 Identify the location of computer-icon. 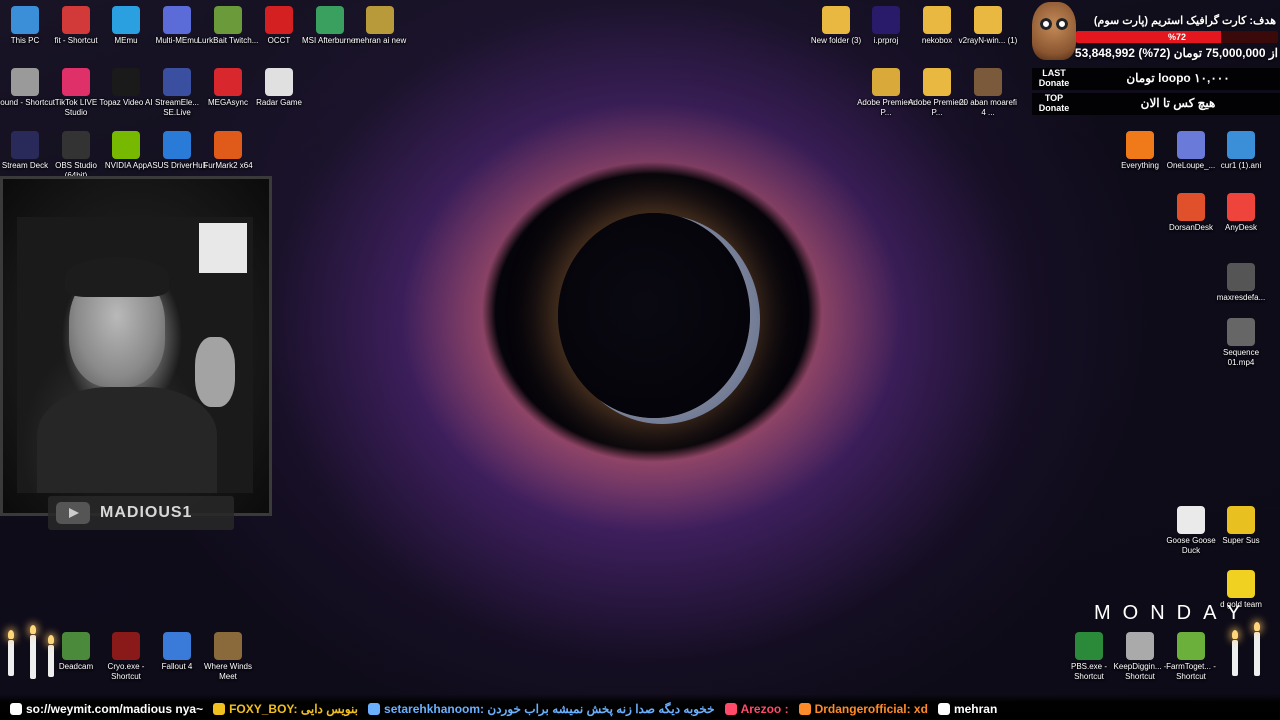
(25, 20).